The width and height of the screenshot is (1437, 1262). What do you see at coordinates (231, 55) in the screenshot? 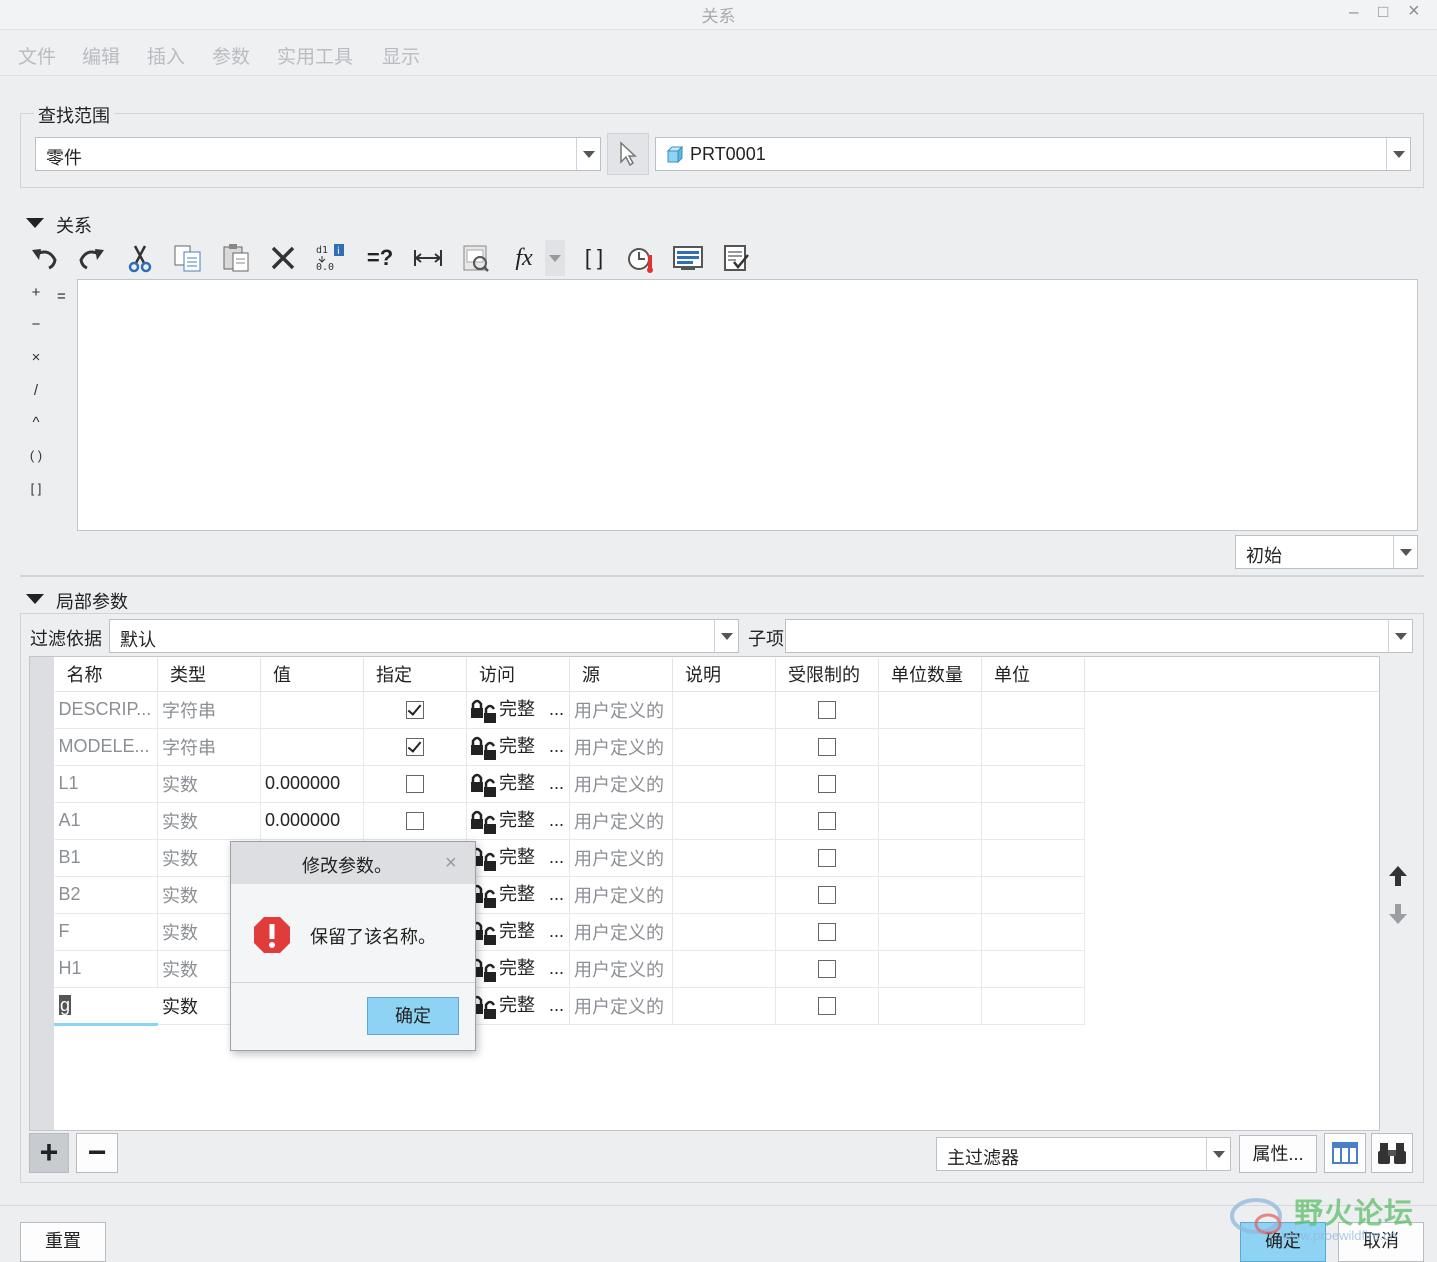
I see `menu-parameters: 参数` at bounding box center [231, 55].